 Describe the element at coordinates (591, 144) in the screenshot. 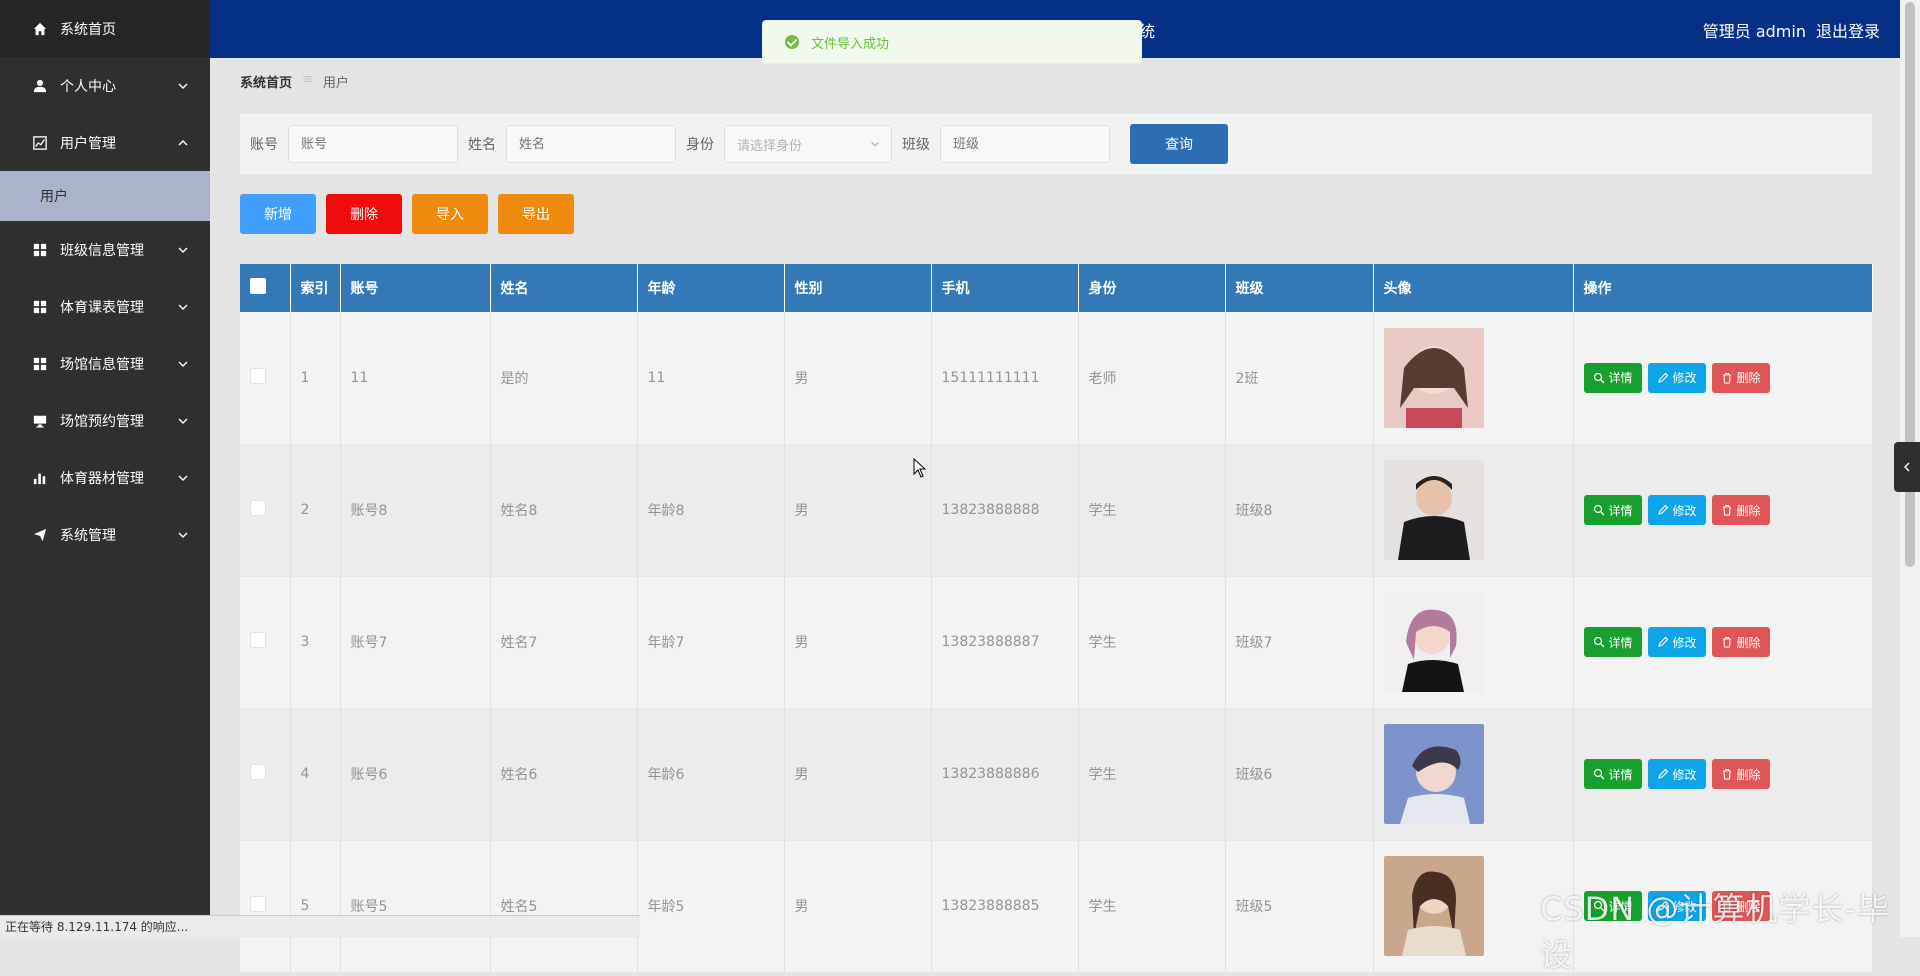

I see `name-search-input` at that location.